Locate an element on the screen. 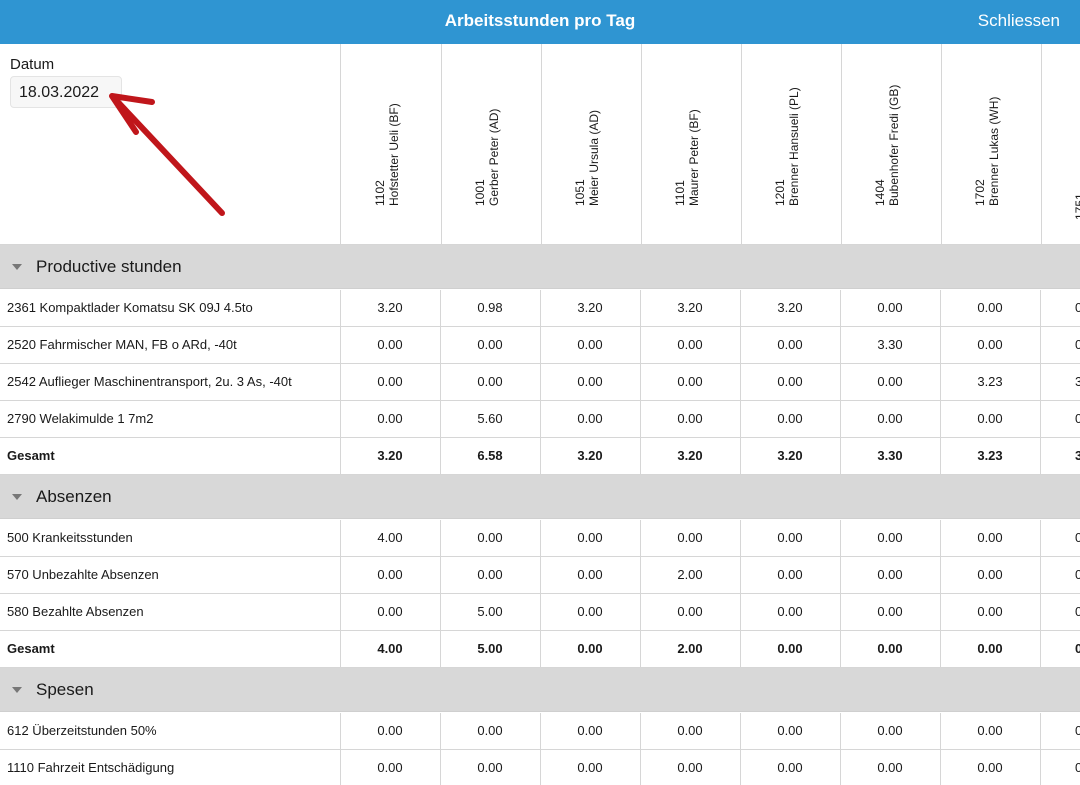  employee-name: Brenner Lukas (WH) is located at coordinates (994, 151).